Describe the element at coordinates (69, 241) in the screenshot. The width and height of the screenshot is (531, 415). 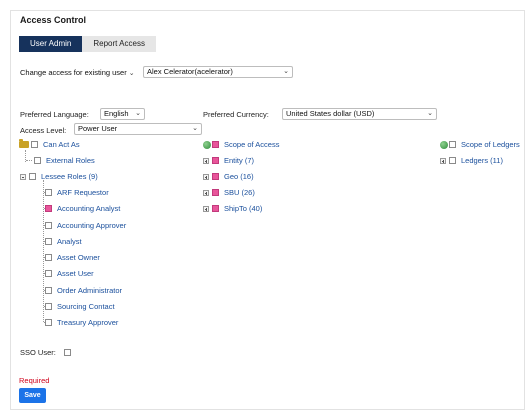
I see `role-link: Analyst` at that location.